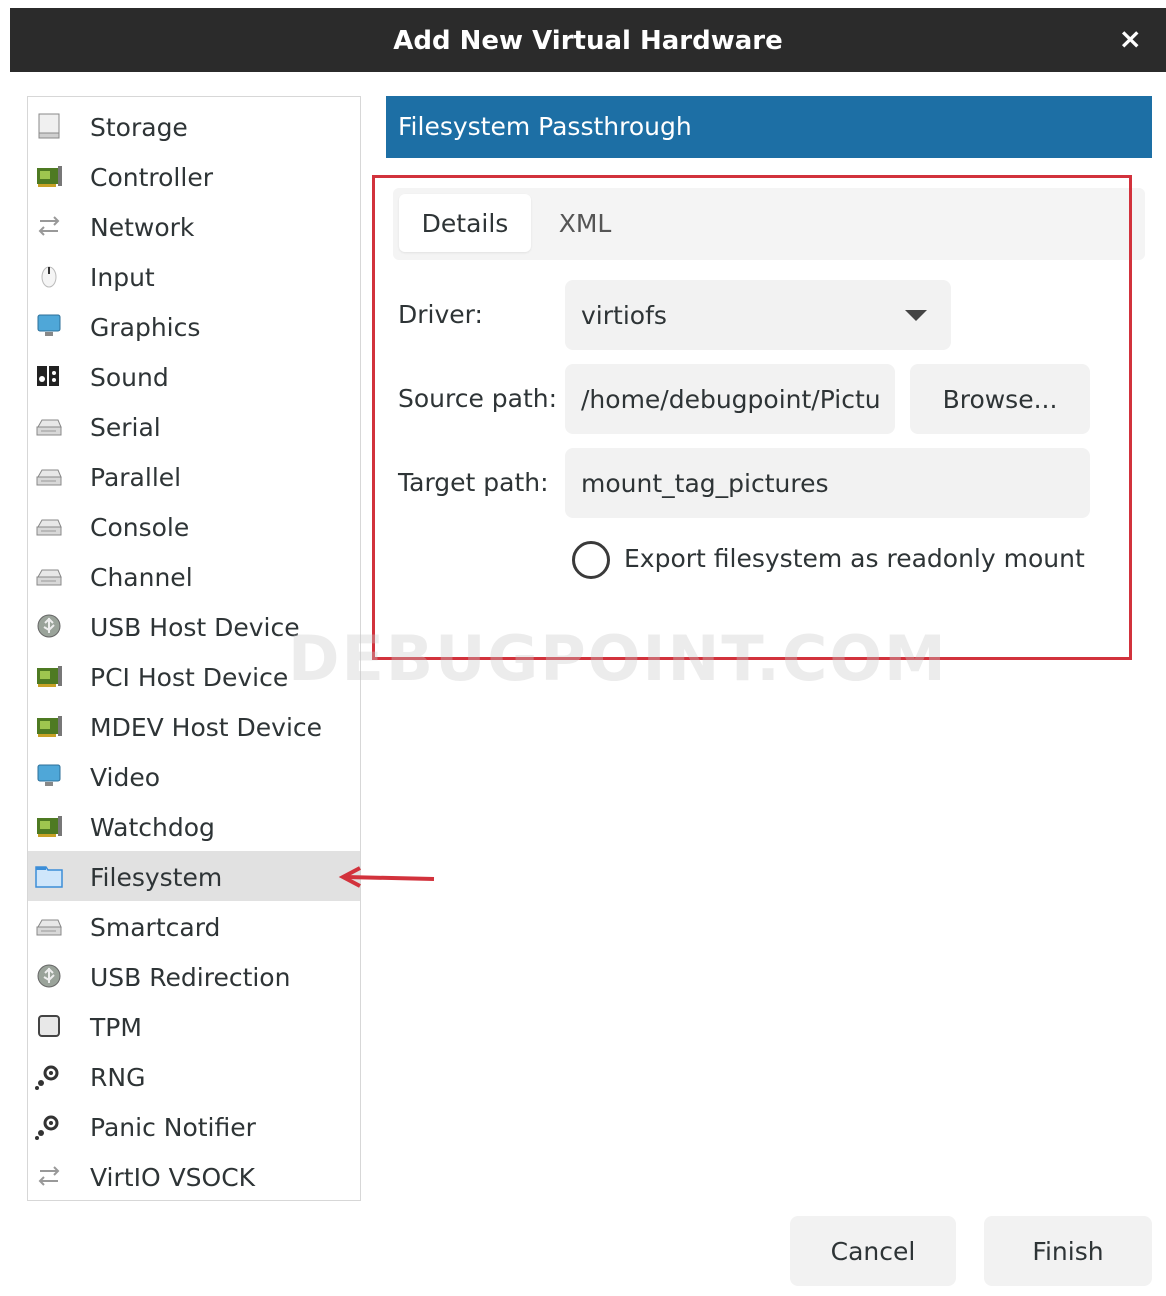  I want to click on sidebar-item-panic-notifier: Panic Notifier, so click(194, 1126).